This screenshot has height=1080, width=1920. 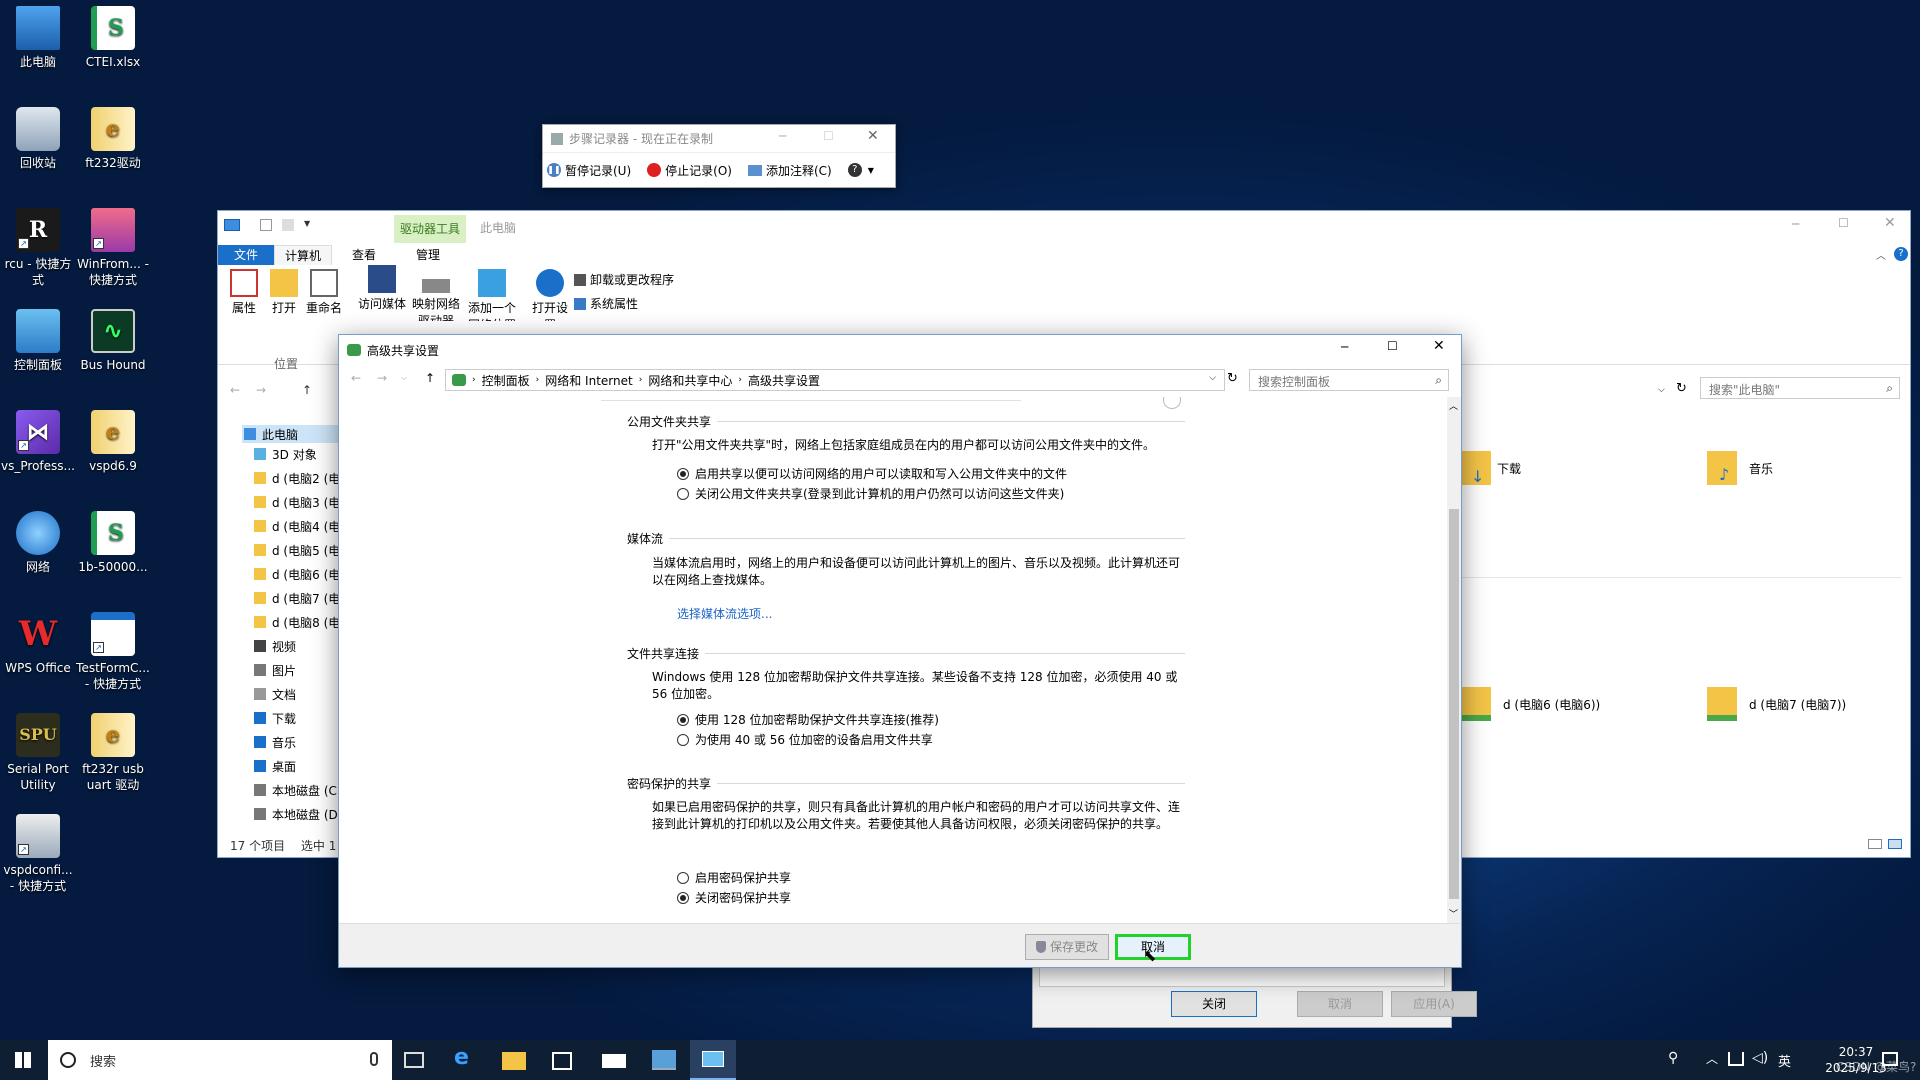 I want to click on tab-computer: 计算机, so click(x=303, y=255).